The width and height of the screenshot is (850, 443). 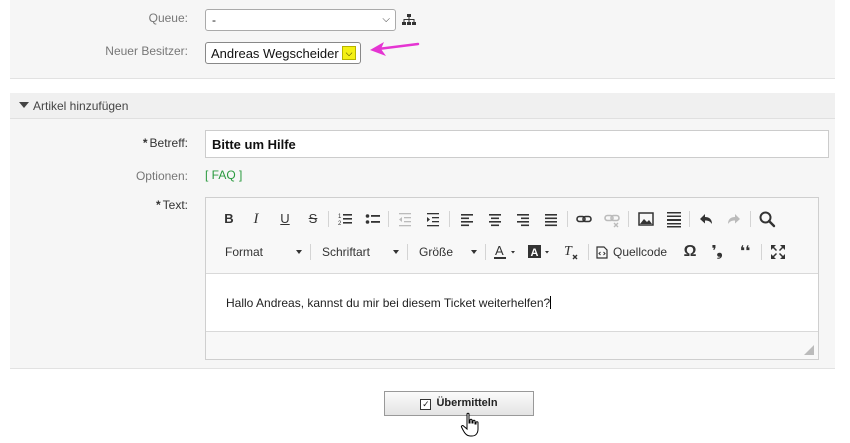 I want to click on horizontal-line-icon, so click(x=674, y=219).